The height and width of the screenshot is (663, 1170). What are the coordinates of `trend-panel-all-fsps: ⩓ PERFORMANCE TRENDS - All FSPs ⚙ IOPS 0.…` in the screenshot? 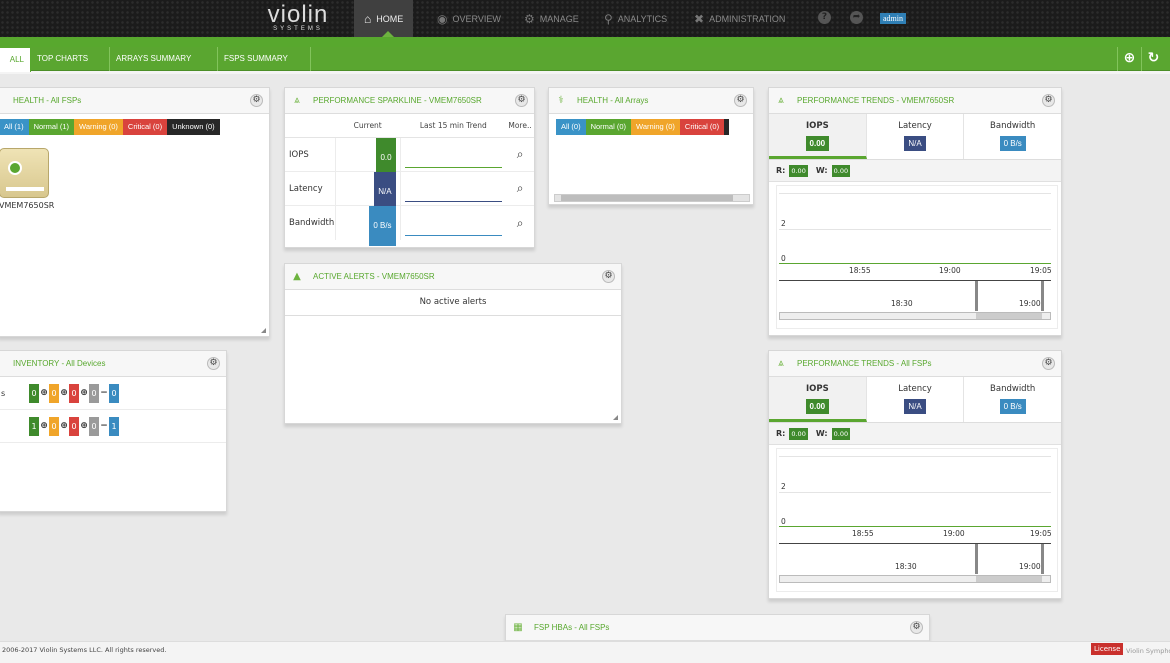 It's located at (915, 474).